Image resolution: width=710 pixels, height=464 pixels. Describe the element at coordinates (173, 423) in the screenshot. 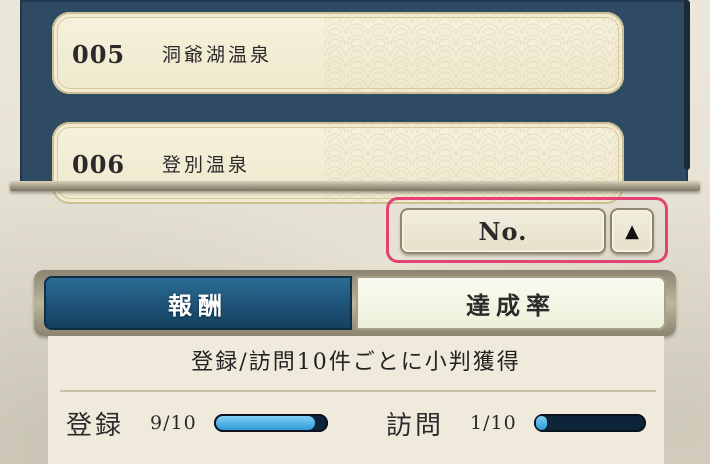

I see `registration-value: 9/10` at that location.